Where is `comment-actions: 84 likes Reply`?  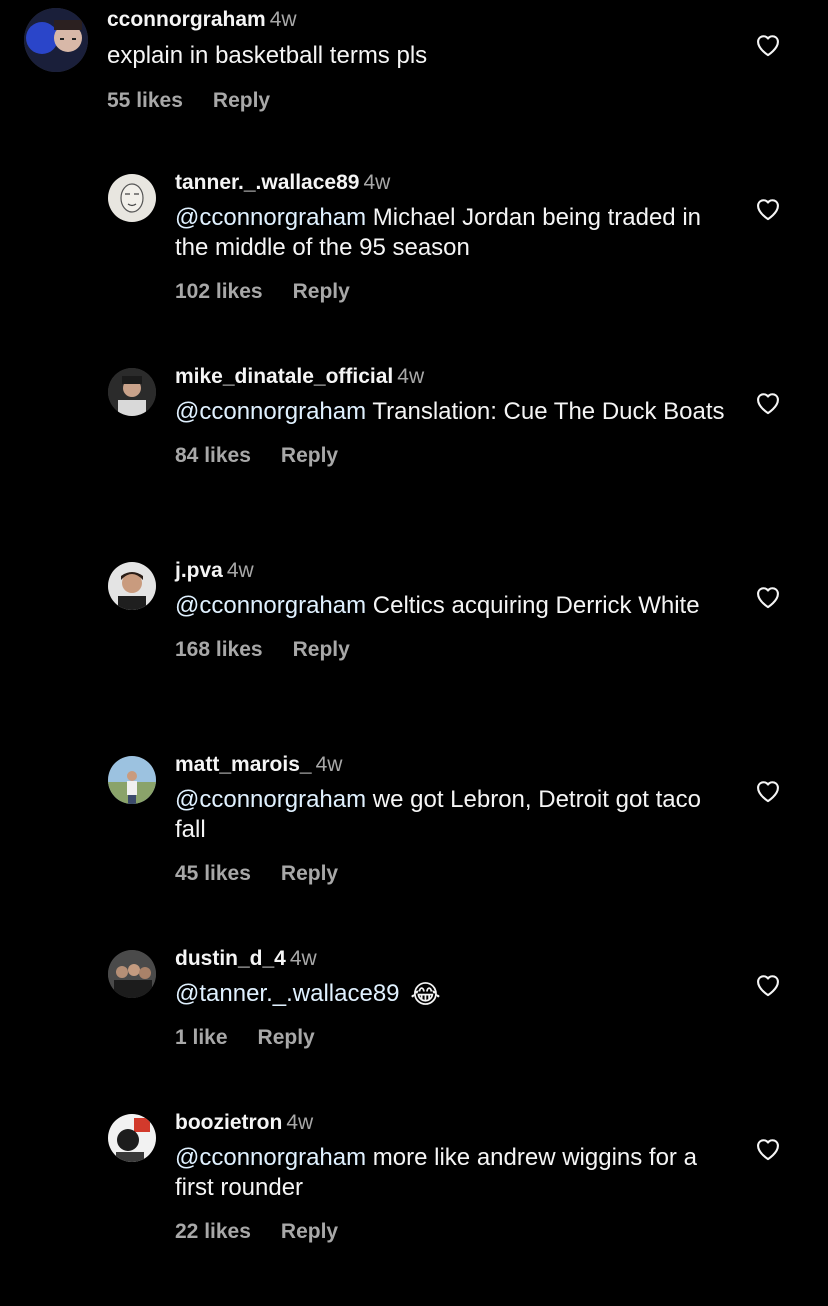
comment-actions: 84 likes Reply is located at coordinates (451, 456).